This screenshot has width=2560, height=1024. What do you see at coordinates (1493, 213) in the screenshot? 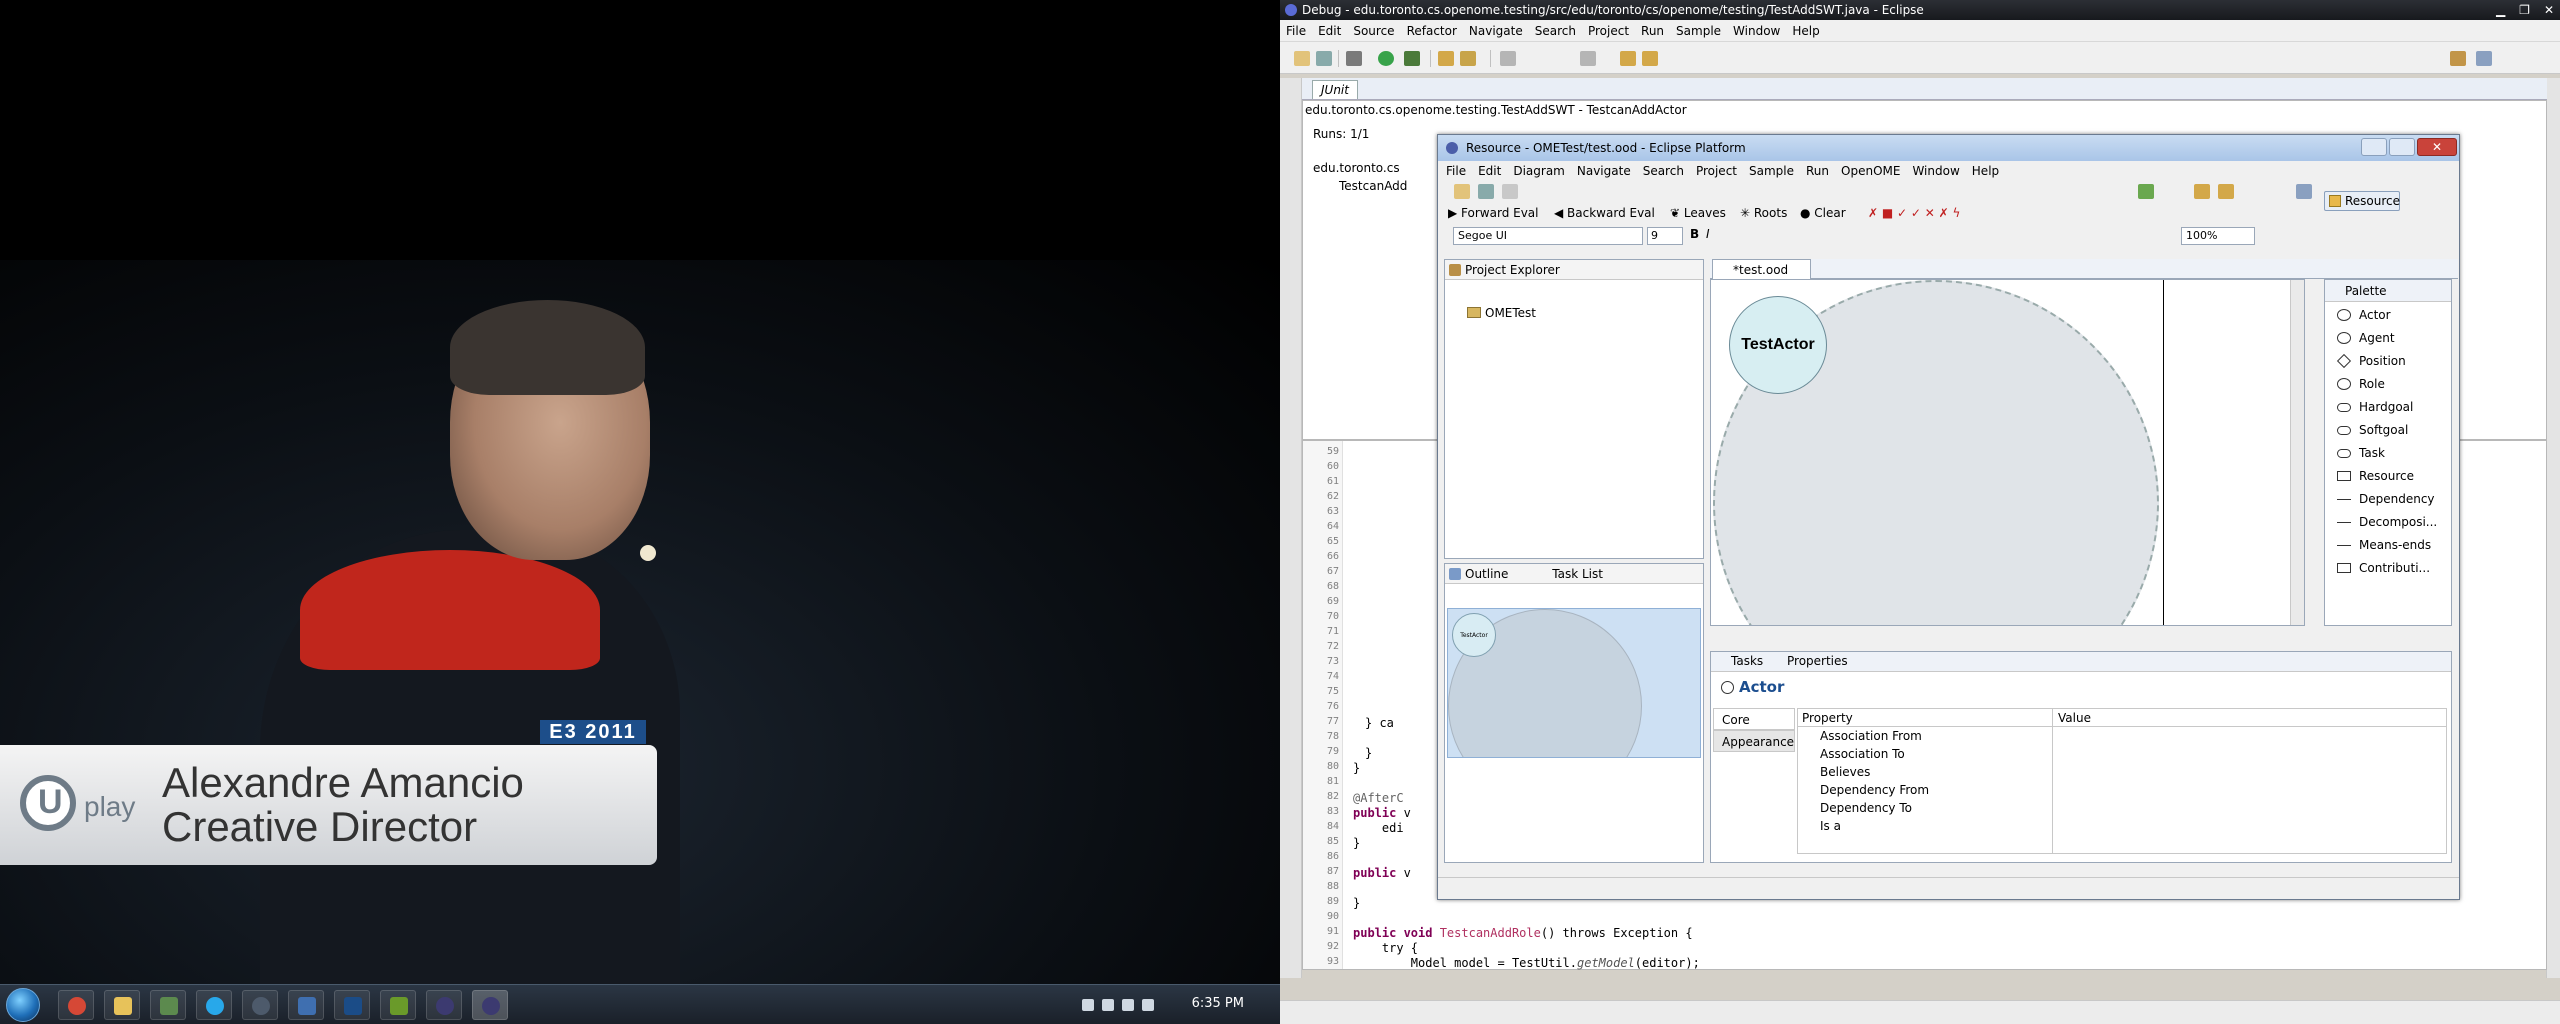
I see `forward-eval-button: ▶ Forward Eval` at bounding box center [1493, 213].